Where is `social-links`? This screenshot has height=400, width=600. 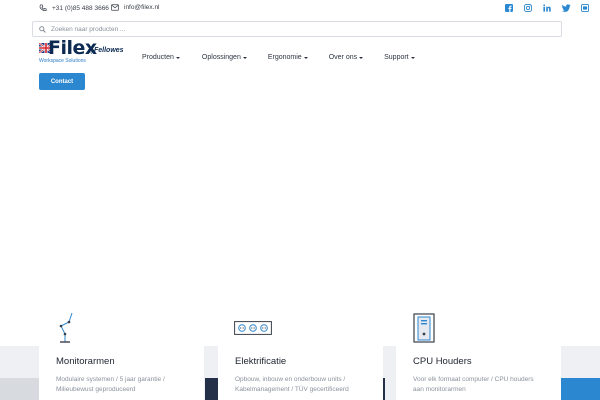 social-links is located at coordinates (547, 8).